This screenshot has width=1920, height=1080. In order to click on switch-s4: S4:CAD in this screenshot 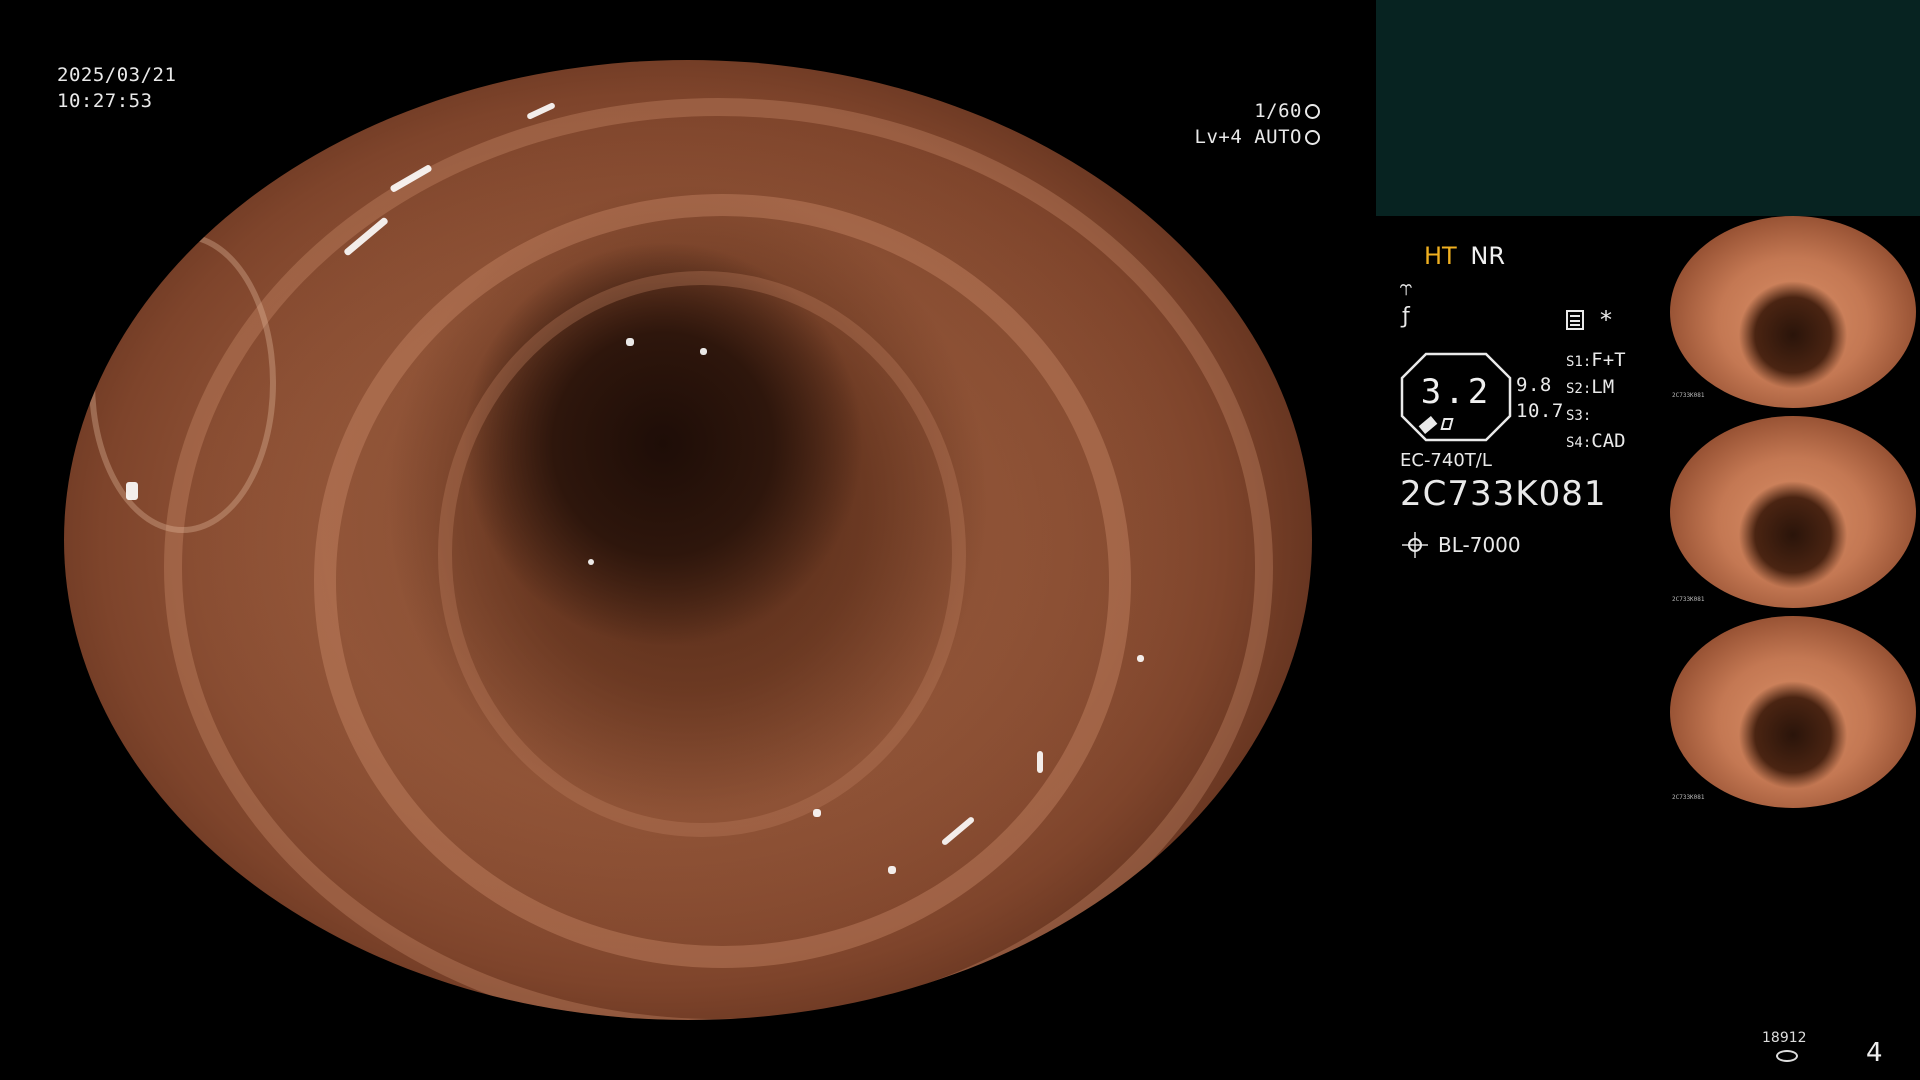, I will do `click(1596, 442)`.